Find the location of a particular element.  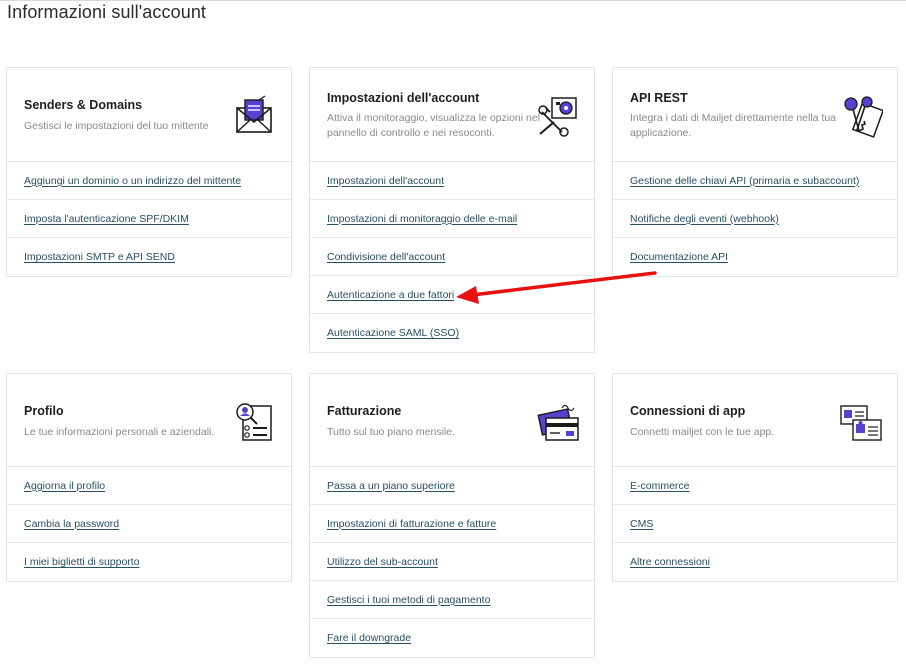

annotation-arrow-icon is located at coordinates (556, 287).